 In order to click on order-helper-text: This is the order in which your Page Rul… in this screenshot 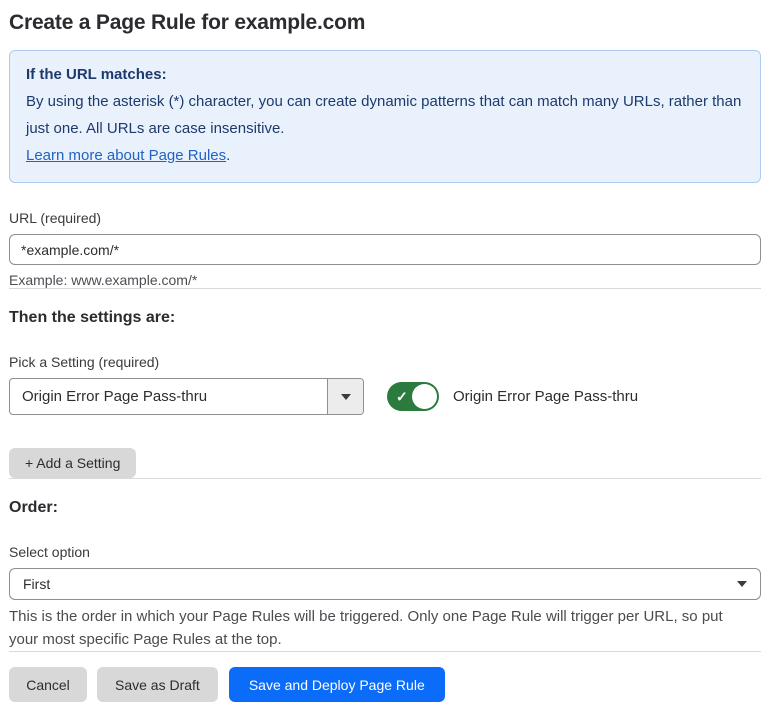, I will do `click(366, 628)`.